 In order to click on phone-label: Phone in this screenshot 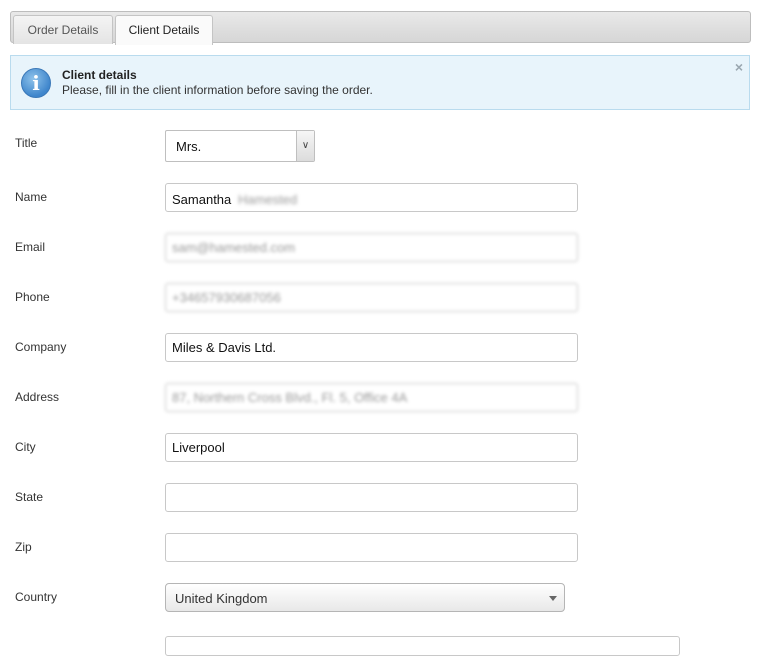, I will do `click(32, 297)`.